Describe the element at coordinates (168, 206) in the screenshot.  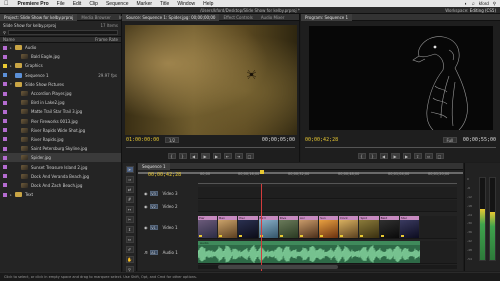
I see `track-header-v2: ◉ V2 Video 2` at that location.